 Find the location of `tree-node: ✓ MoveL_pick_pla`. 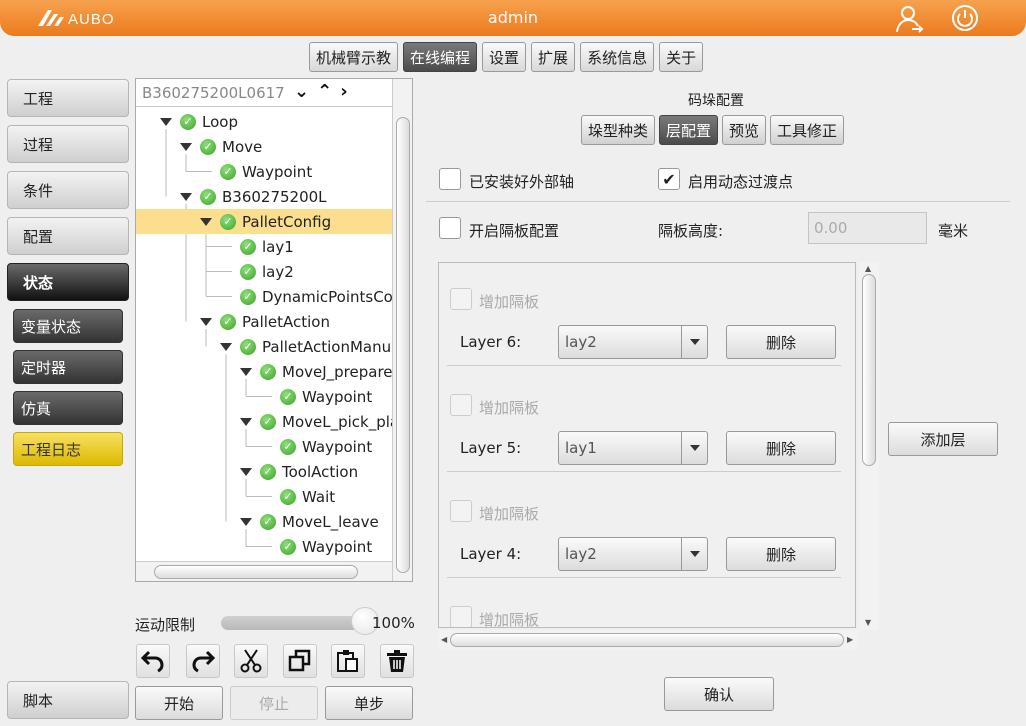

tree-node: ✓ MoveL_pick_pla is located at coordinates (316, 421).